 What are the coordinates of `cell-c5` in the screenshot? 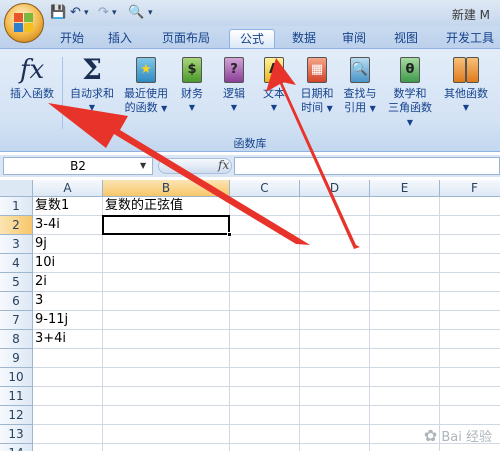 It's located at (265, 282).